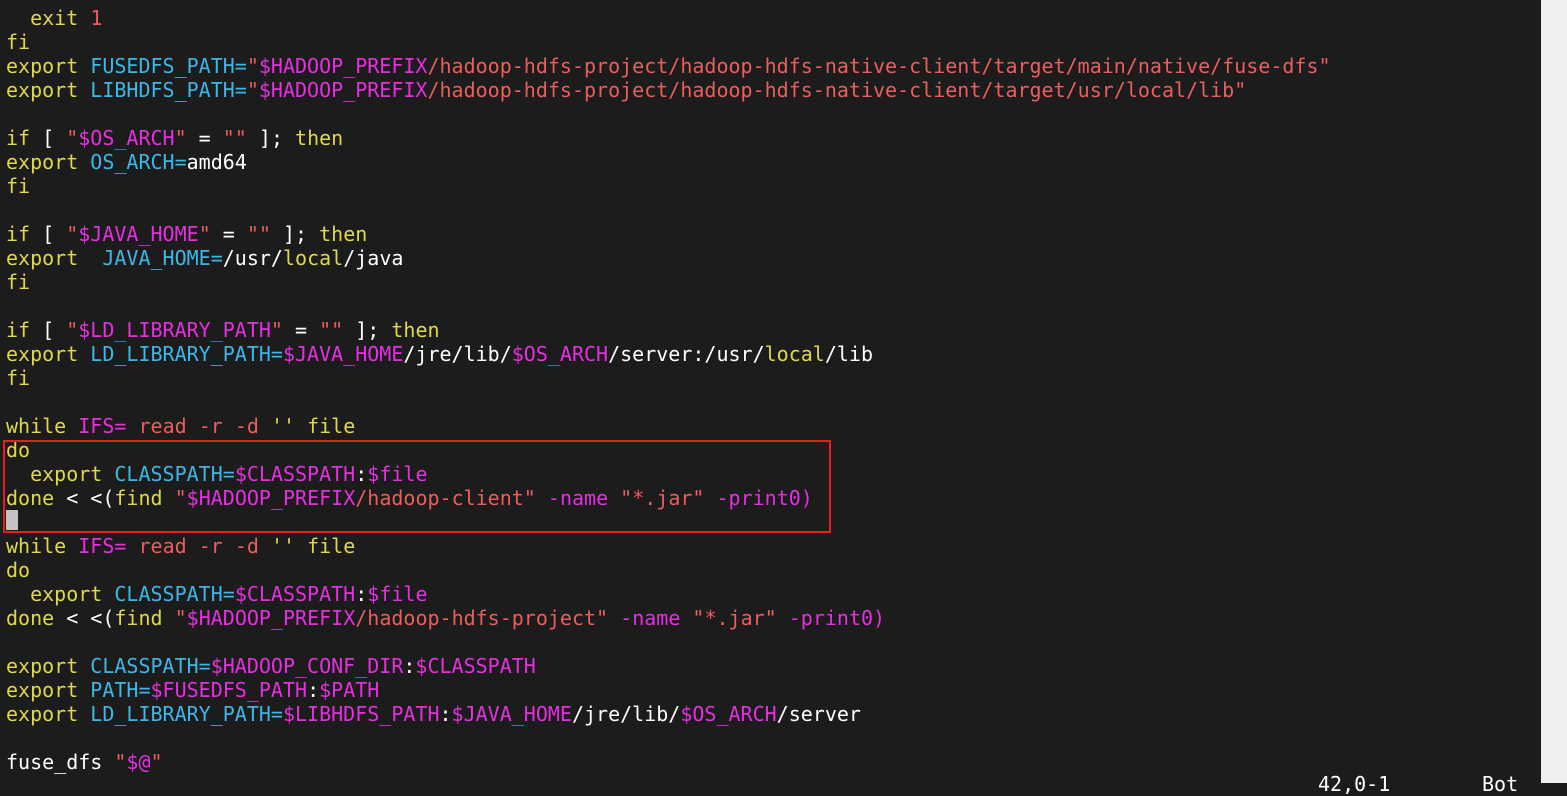 Image resolution: width=1567 pixels, height=796 pixels. What do you see at coordinates (397, 594) in the screenshot?
I see `code-token: $file` at bounding box center [397, 594].